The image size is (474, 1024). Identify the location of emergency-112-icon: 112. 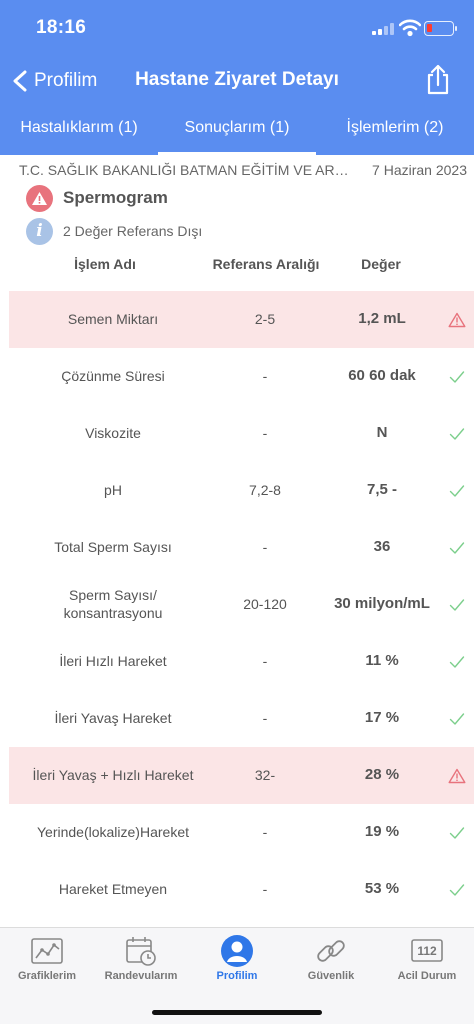
(427, 950).